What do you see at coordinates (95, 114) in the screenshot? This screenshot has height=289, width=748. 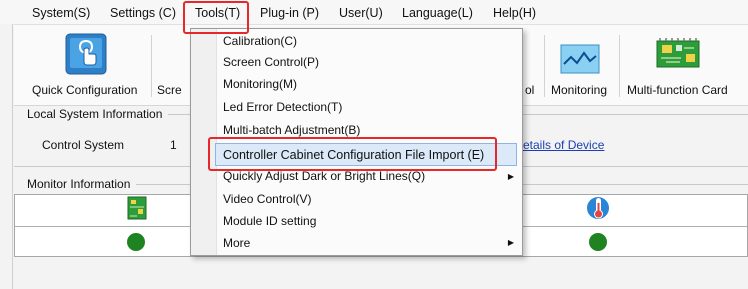 I see `local-system-title: Local System Information` at bounding box center [95, 114].